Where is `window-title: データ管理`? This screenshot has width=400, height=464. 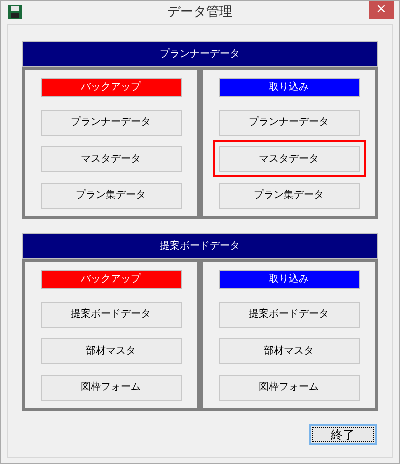
window-title: データ管理 is located at coordinates (200, 13).